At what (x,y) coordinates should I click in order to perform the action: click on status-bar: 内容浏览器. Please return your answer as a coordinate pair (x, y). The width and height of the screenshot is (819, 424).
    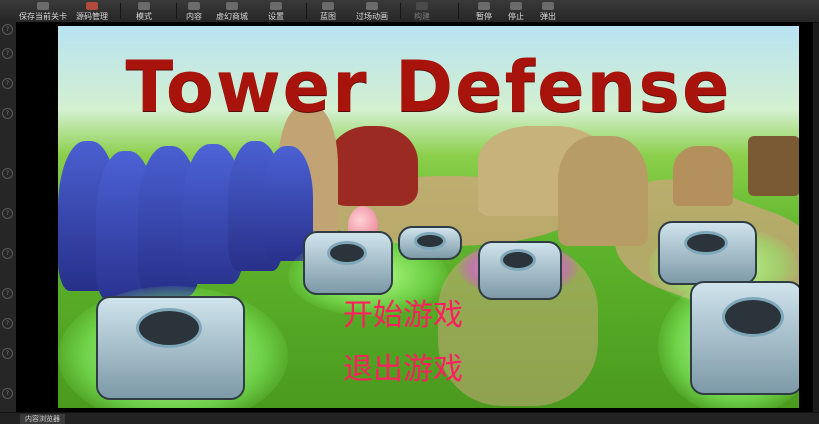
    Looking at the image, I should click on (409, 418).